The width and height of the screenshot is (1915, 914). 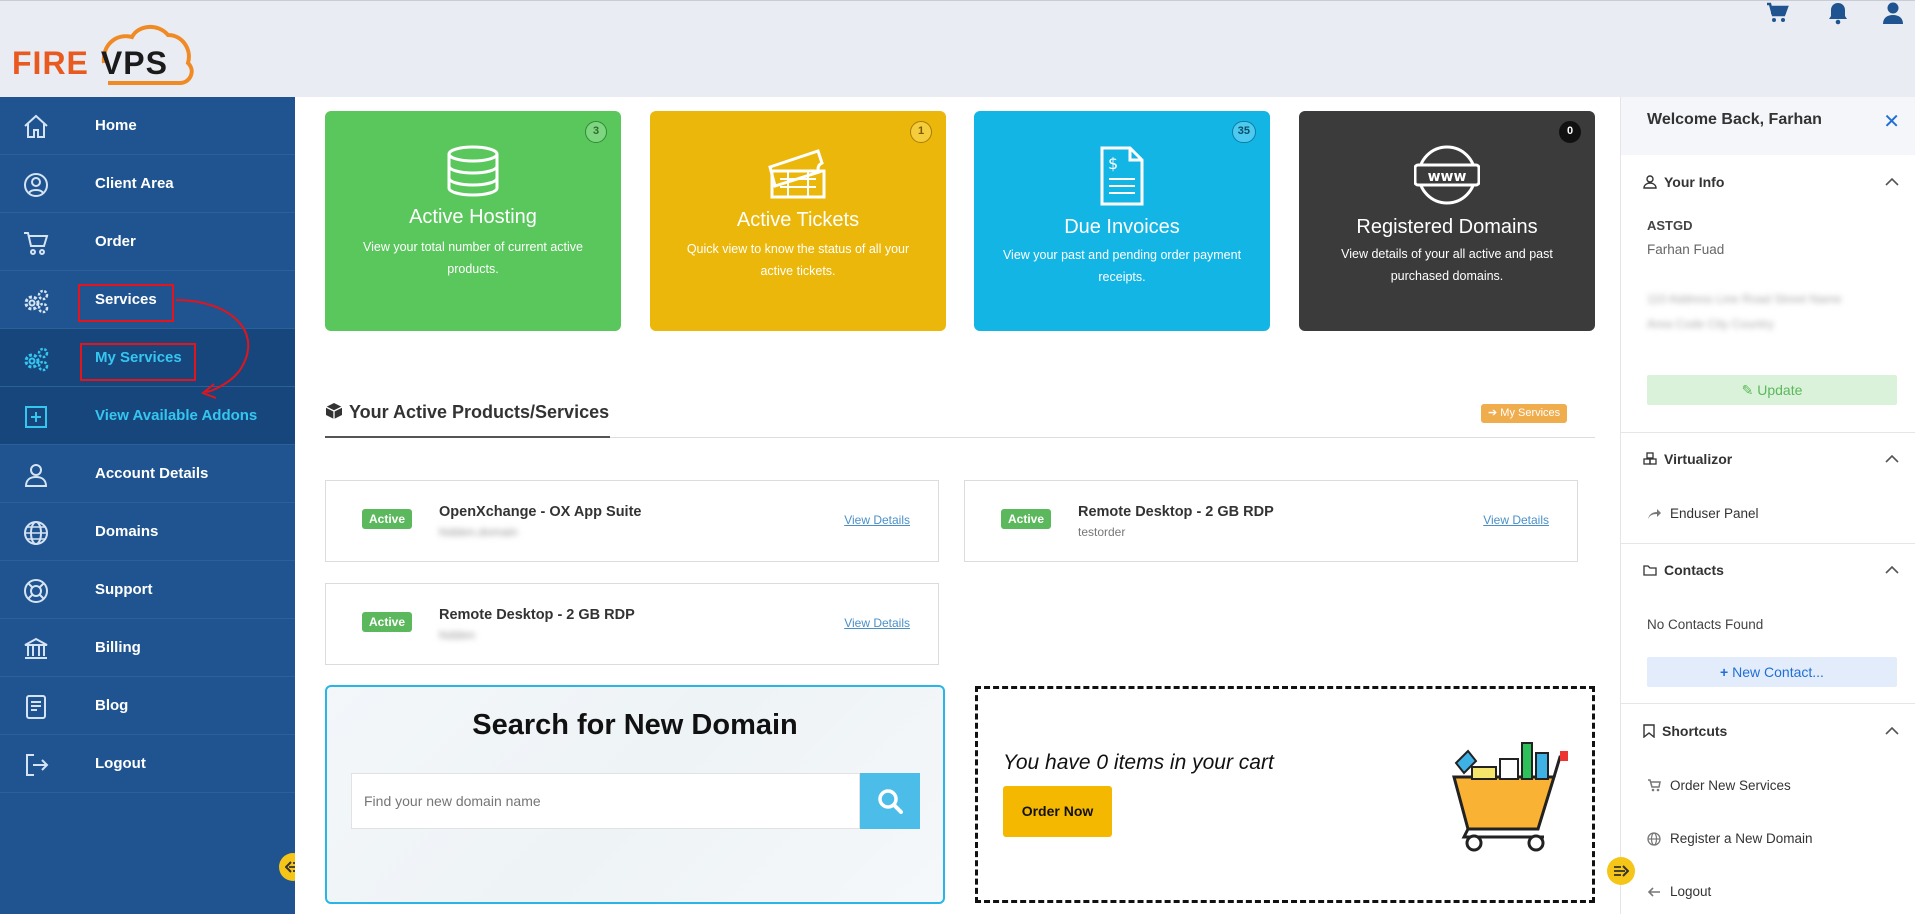 What do you see at coordinates (147, 126) in the screenshot?
I see `sidebar-item-home: Home` at bounding box center [147, 126].